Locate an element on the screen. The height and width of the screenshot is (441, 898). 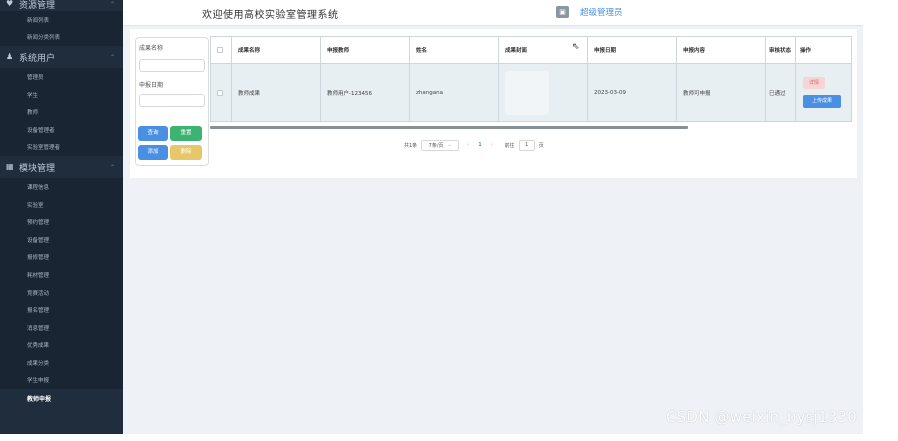
page-size-value: 7条/页 is located at coordinates (436, 145).